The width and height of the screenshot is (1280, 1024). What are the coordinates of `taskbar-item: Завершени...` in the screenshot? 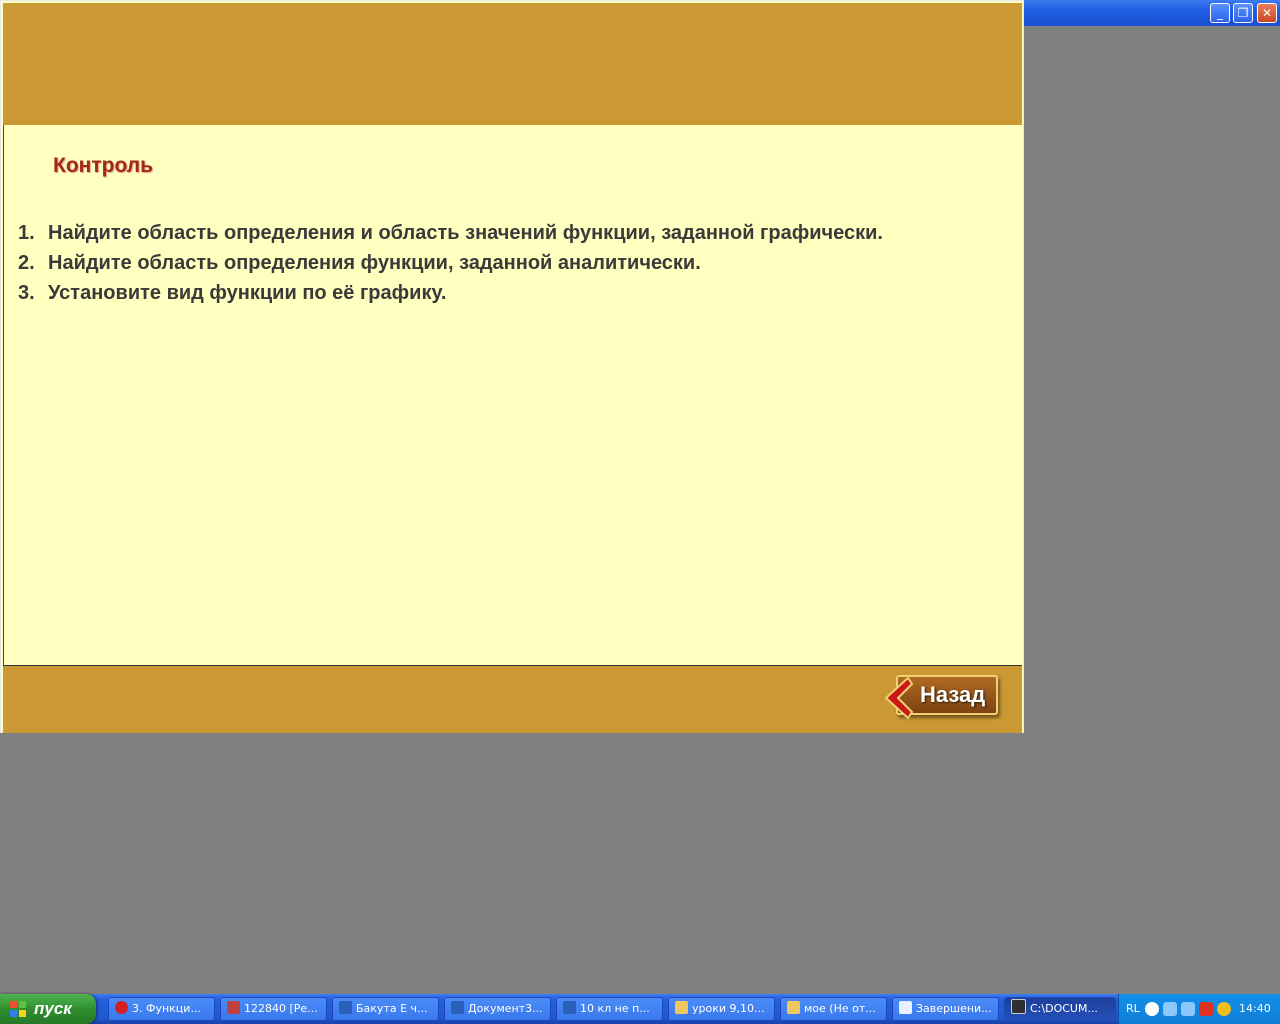 It's located at (945, 1009).